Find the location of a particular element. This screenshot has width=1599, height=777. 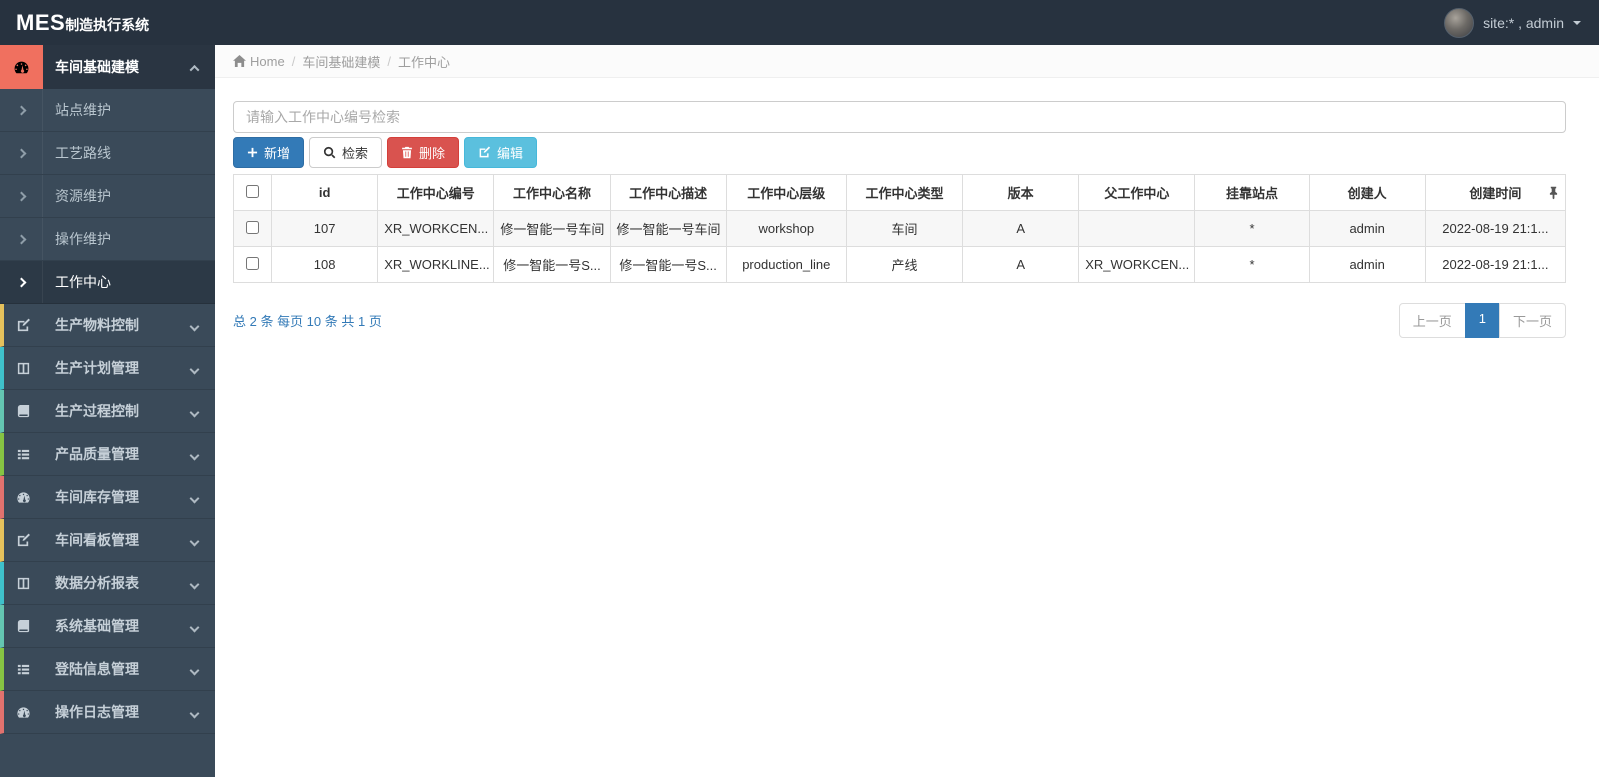

top-navbar: MES 制造执行系统 site:* , admin is located at coordinates (799, 22).